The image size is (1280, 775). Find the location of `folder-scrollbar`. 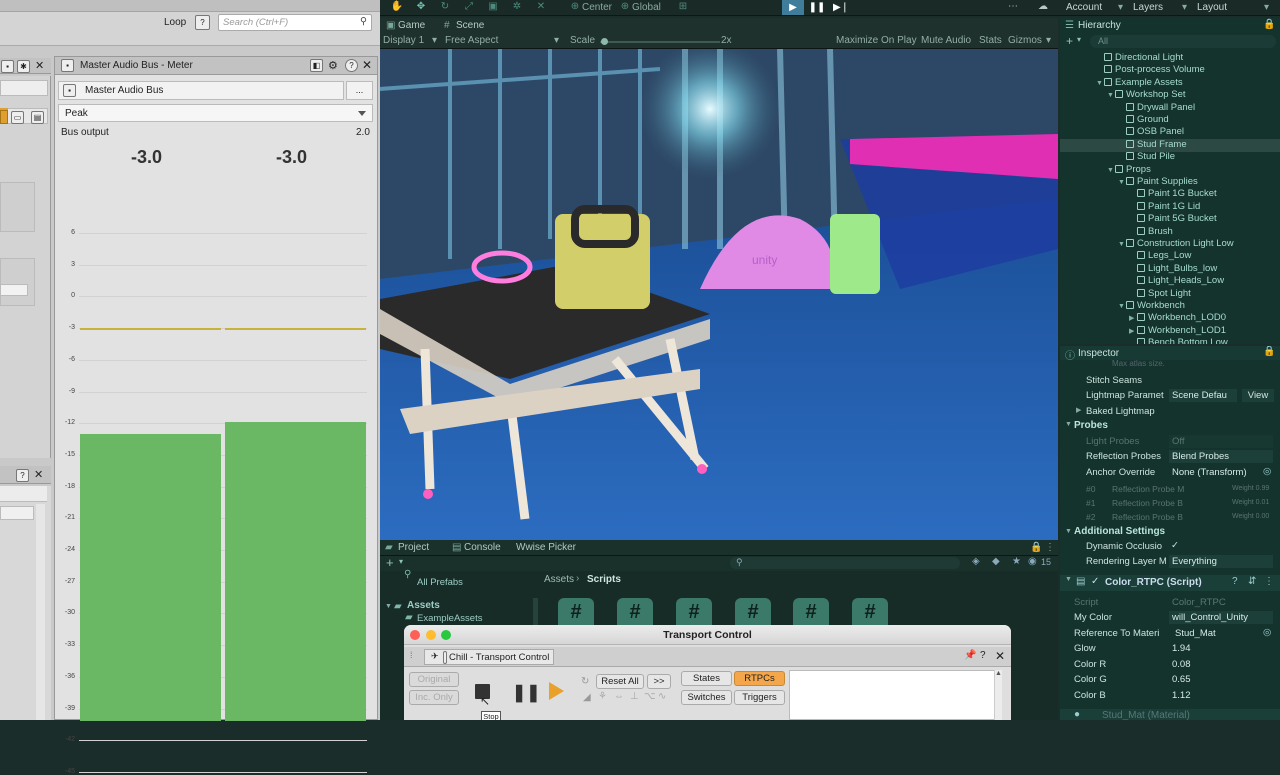

folder-scrollbar is located at coordinates (535, 612).